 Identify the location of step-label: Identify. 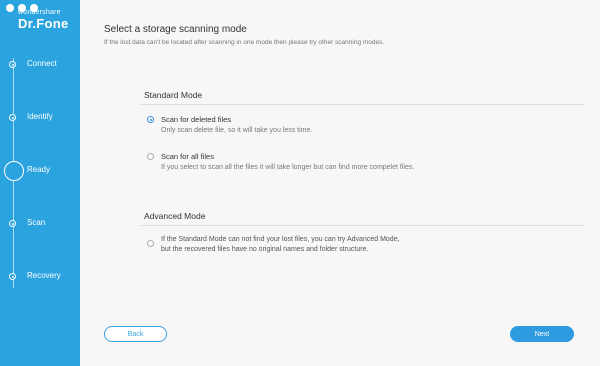
(40, 116).